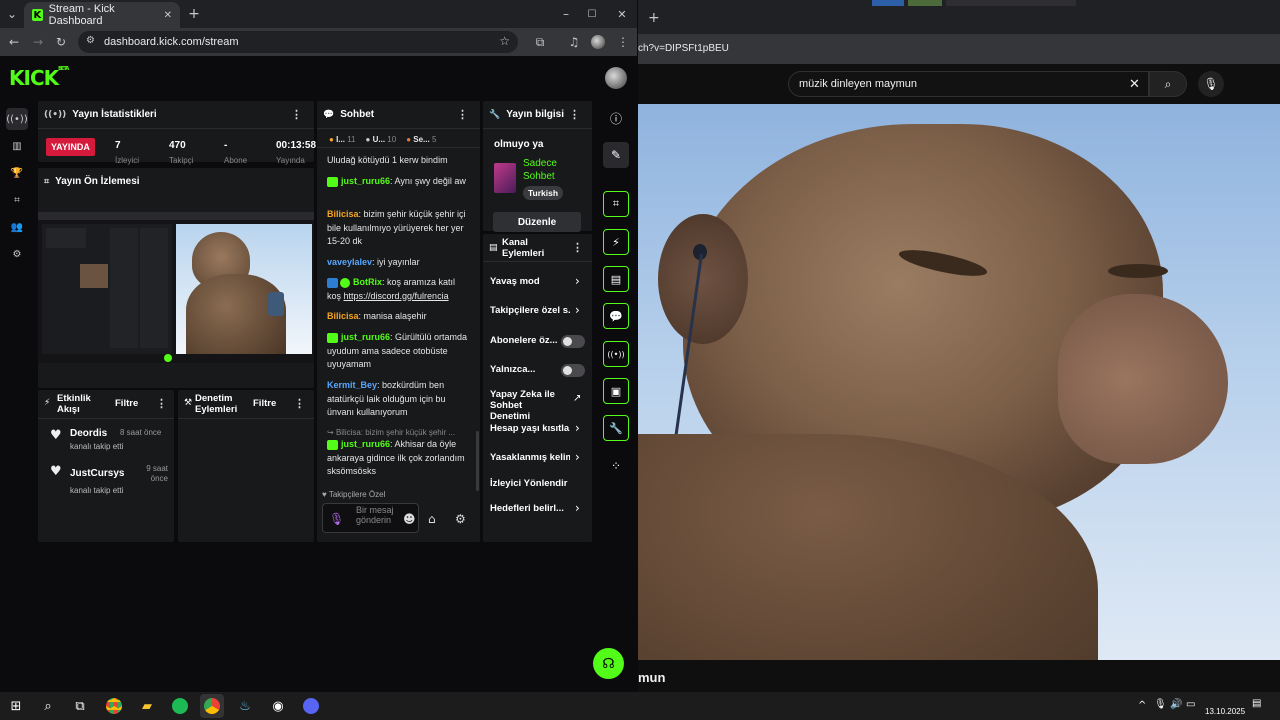 This screenshot has width=1280, height=720. I want to click on edit-button: Düzenle, so click(537, 222).